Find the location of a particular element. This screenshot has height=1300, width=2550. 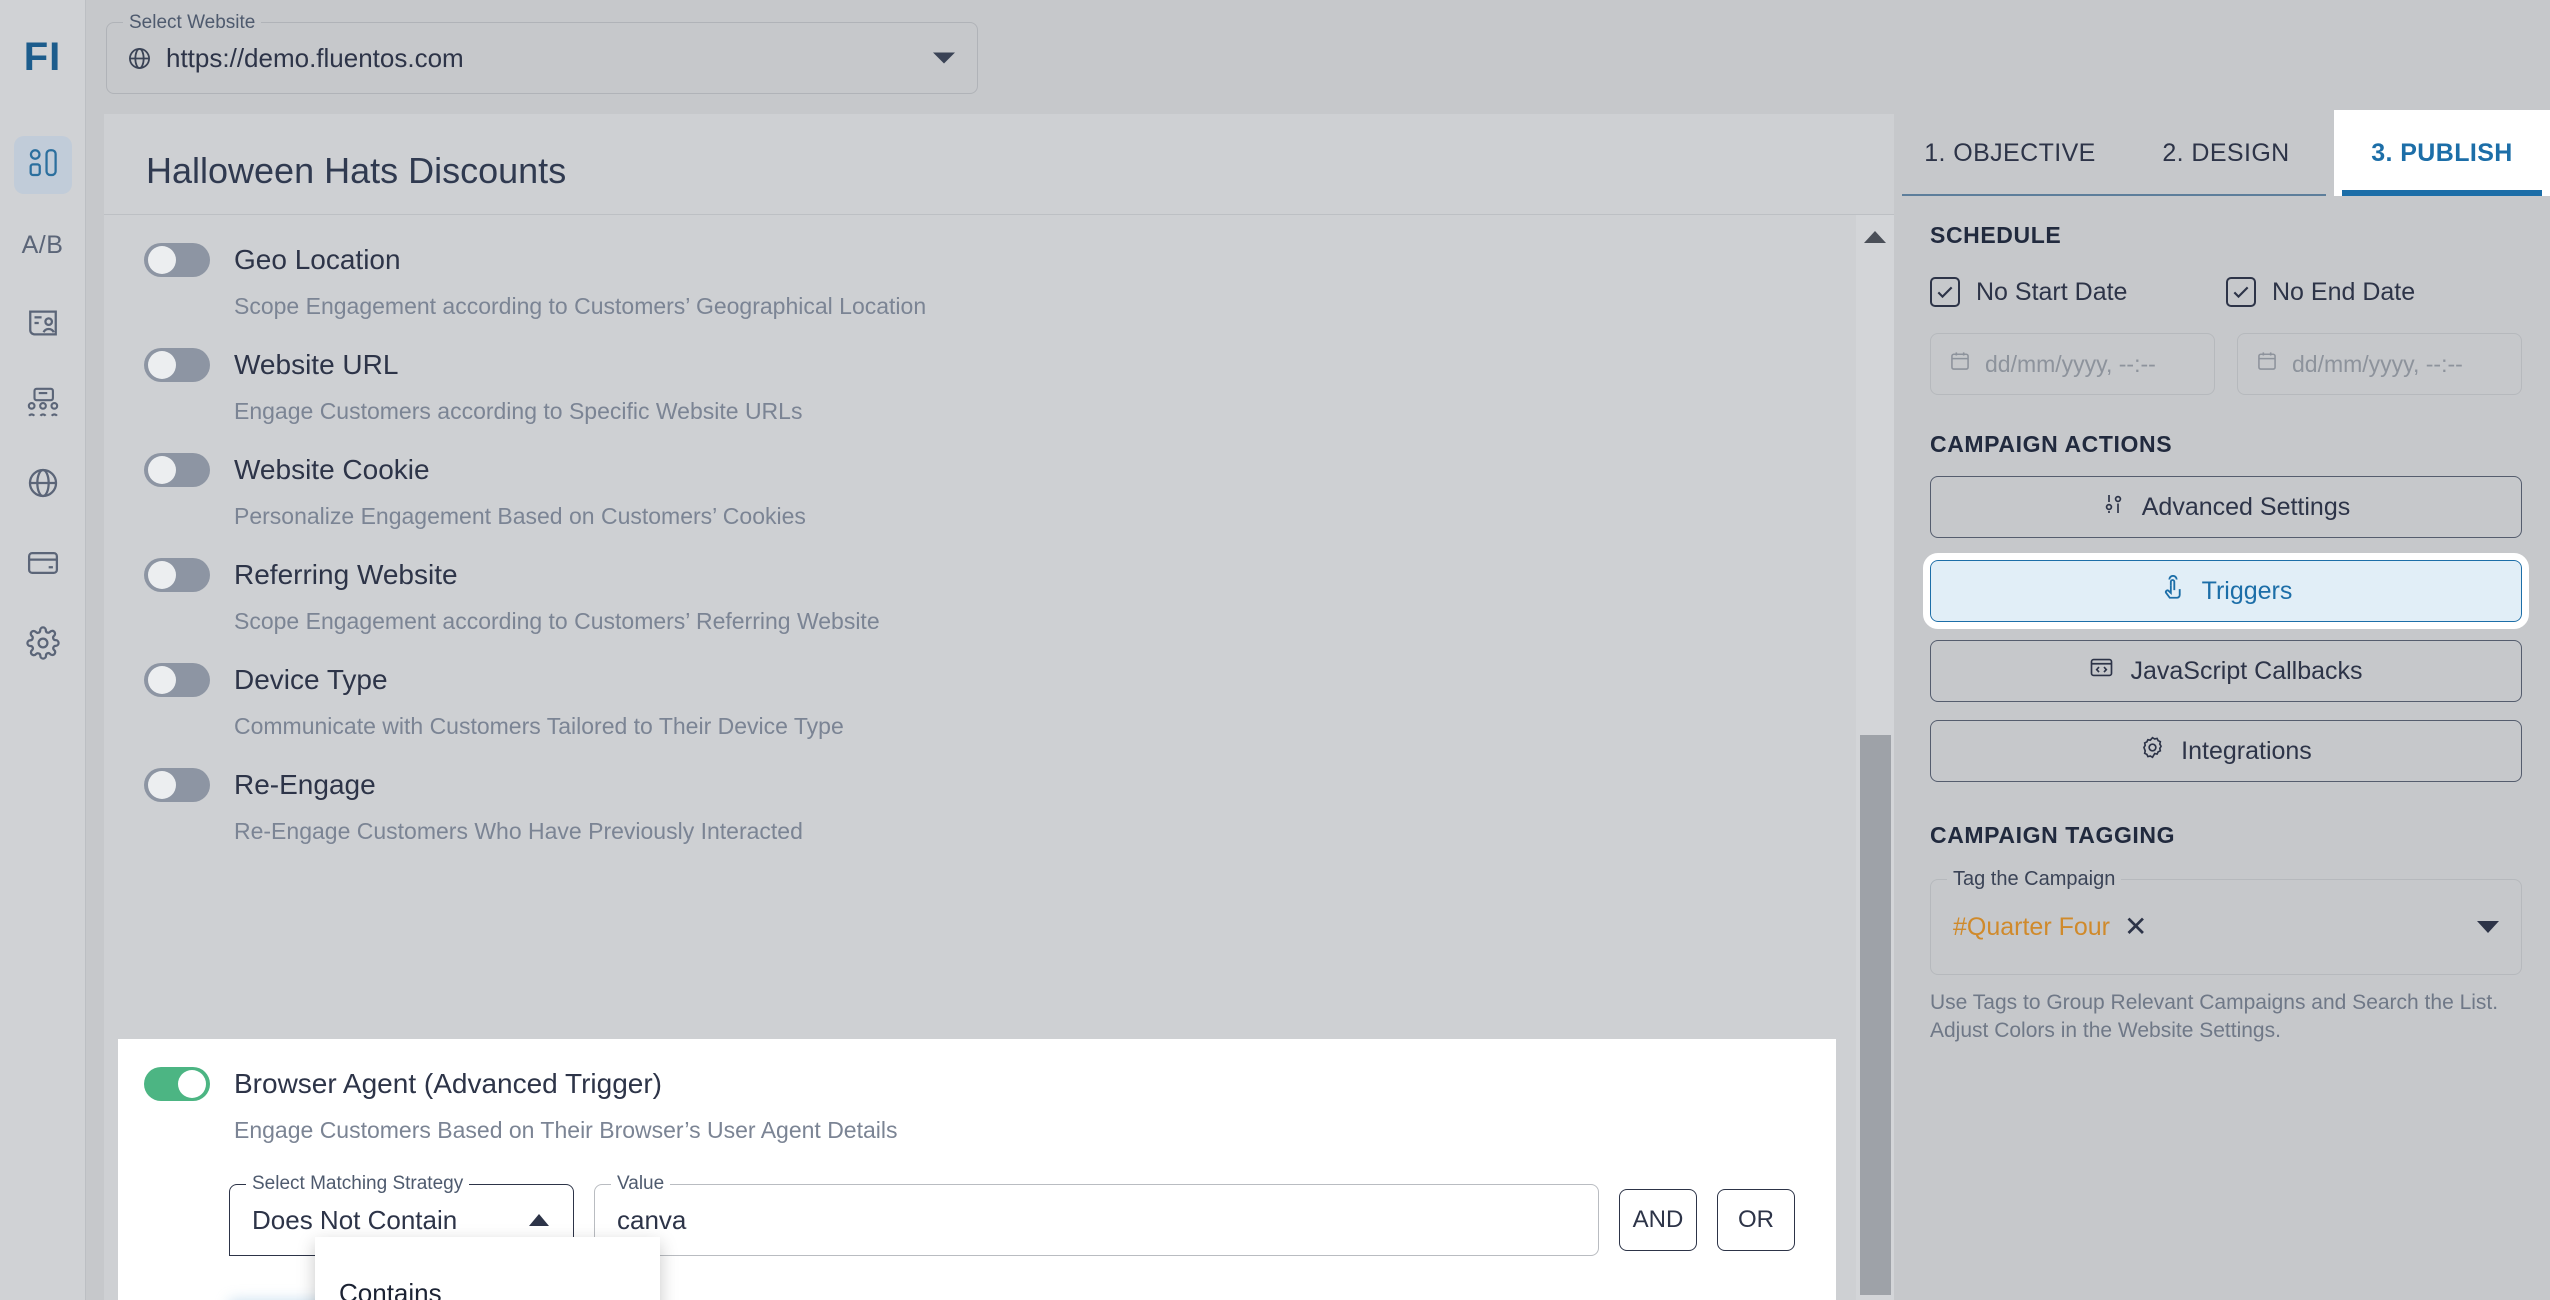

no-start-date-checkbox-group: No Start Date is located at coordinates (2078, 292).